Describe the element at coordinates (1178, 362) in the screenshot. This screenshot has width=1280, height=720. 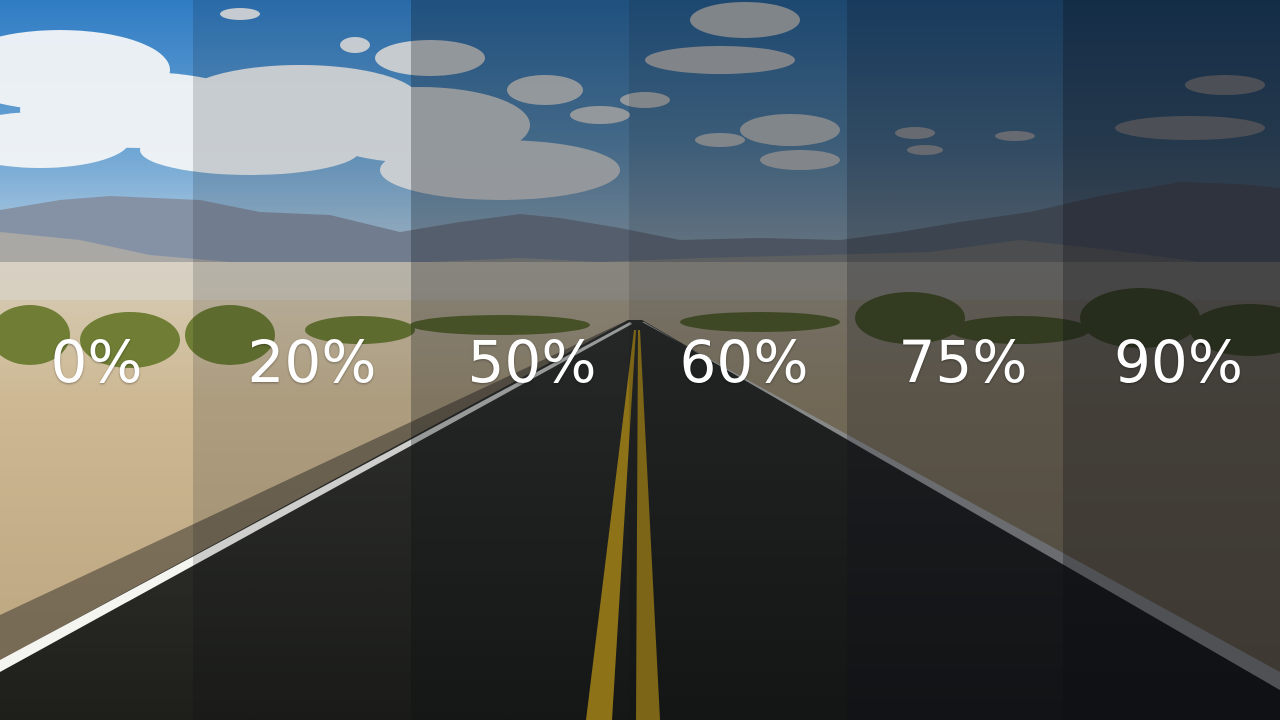
I see `tint-label-90: 90%` at that location.